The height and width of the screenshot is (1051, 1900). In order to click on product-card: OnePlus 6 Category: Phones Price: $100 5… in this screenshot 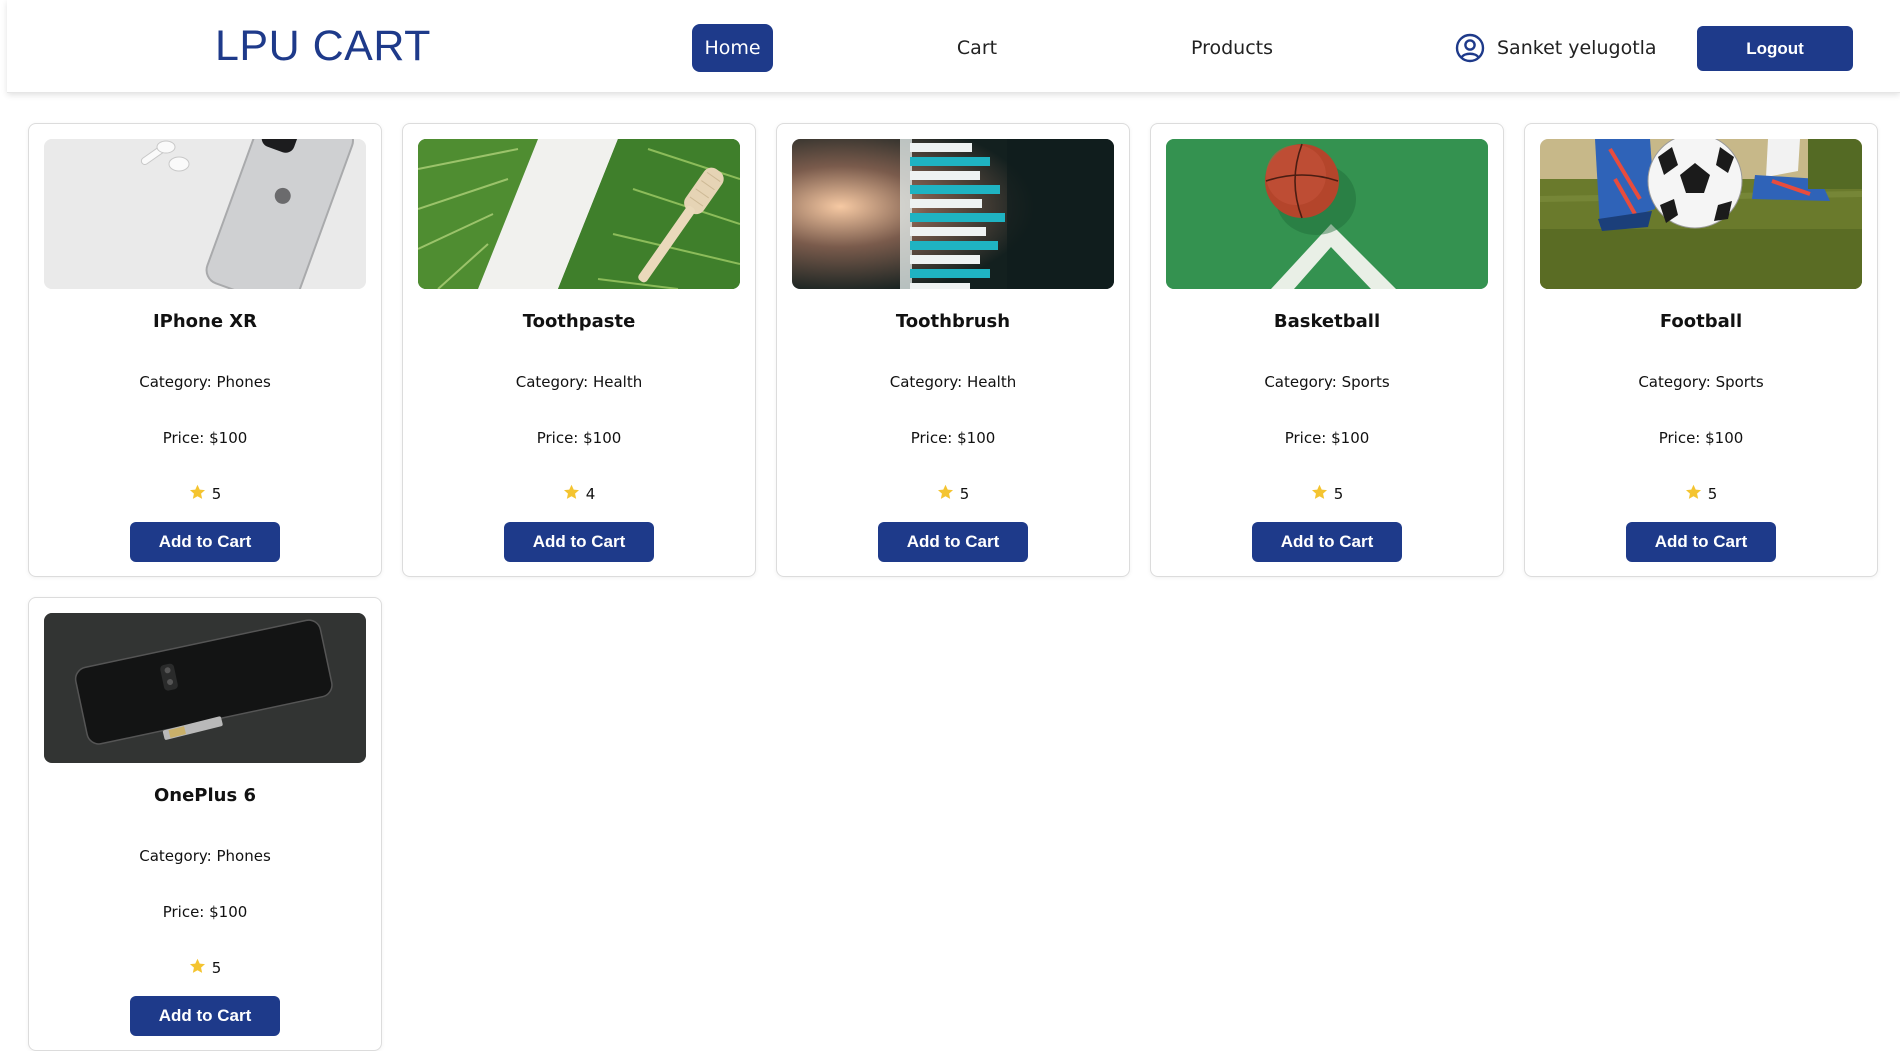, I will do `click(205, 824)`.